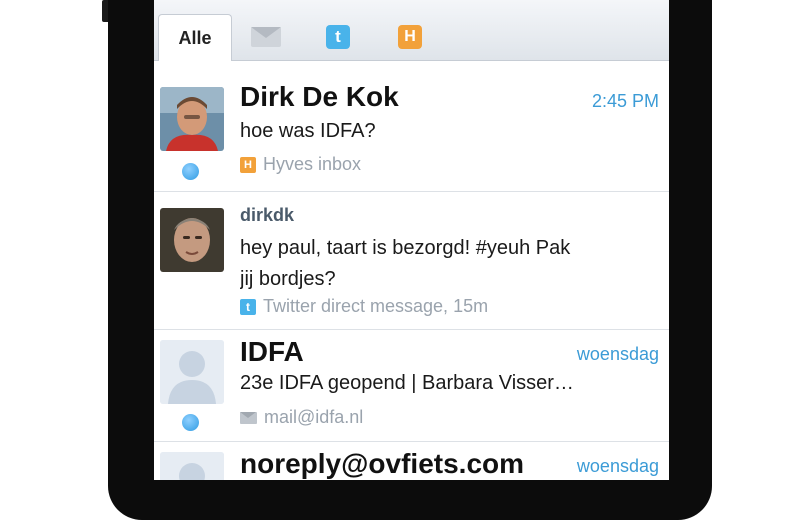 The image size is (800, 520). I want to click on sender-name: IDFA, so click(272, 351).